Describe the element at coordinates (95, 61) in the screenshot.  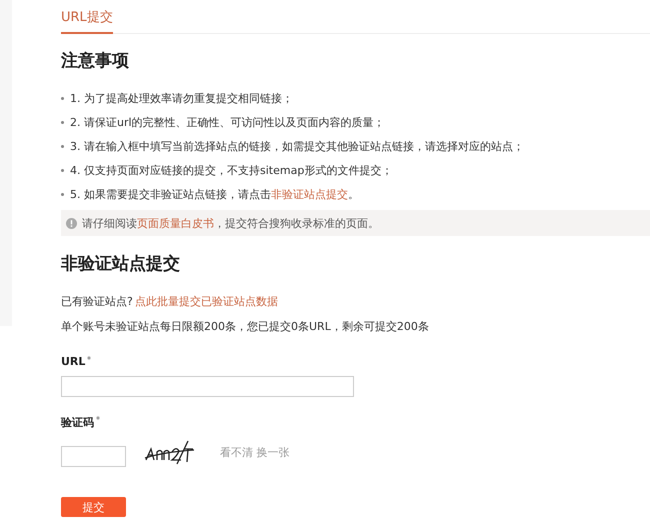
I see `section-heading: 注意事项` at that location.